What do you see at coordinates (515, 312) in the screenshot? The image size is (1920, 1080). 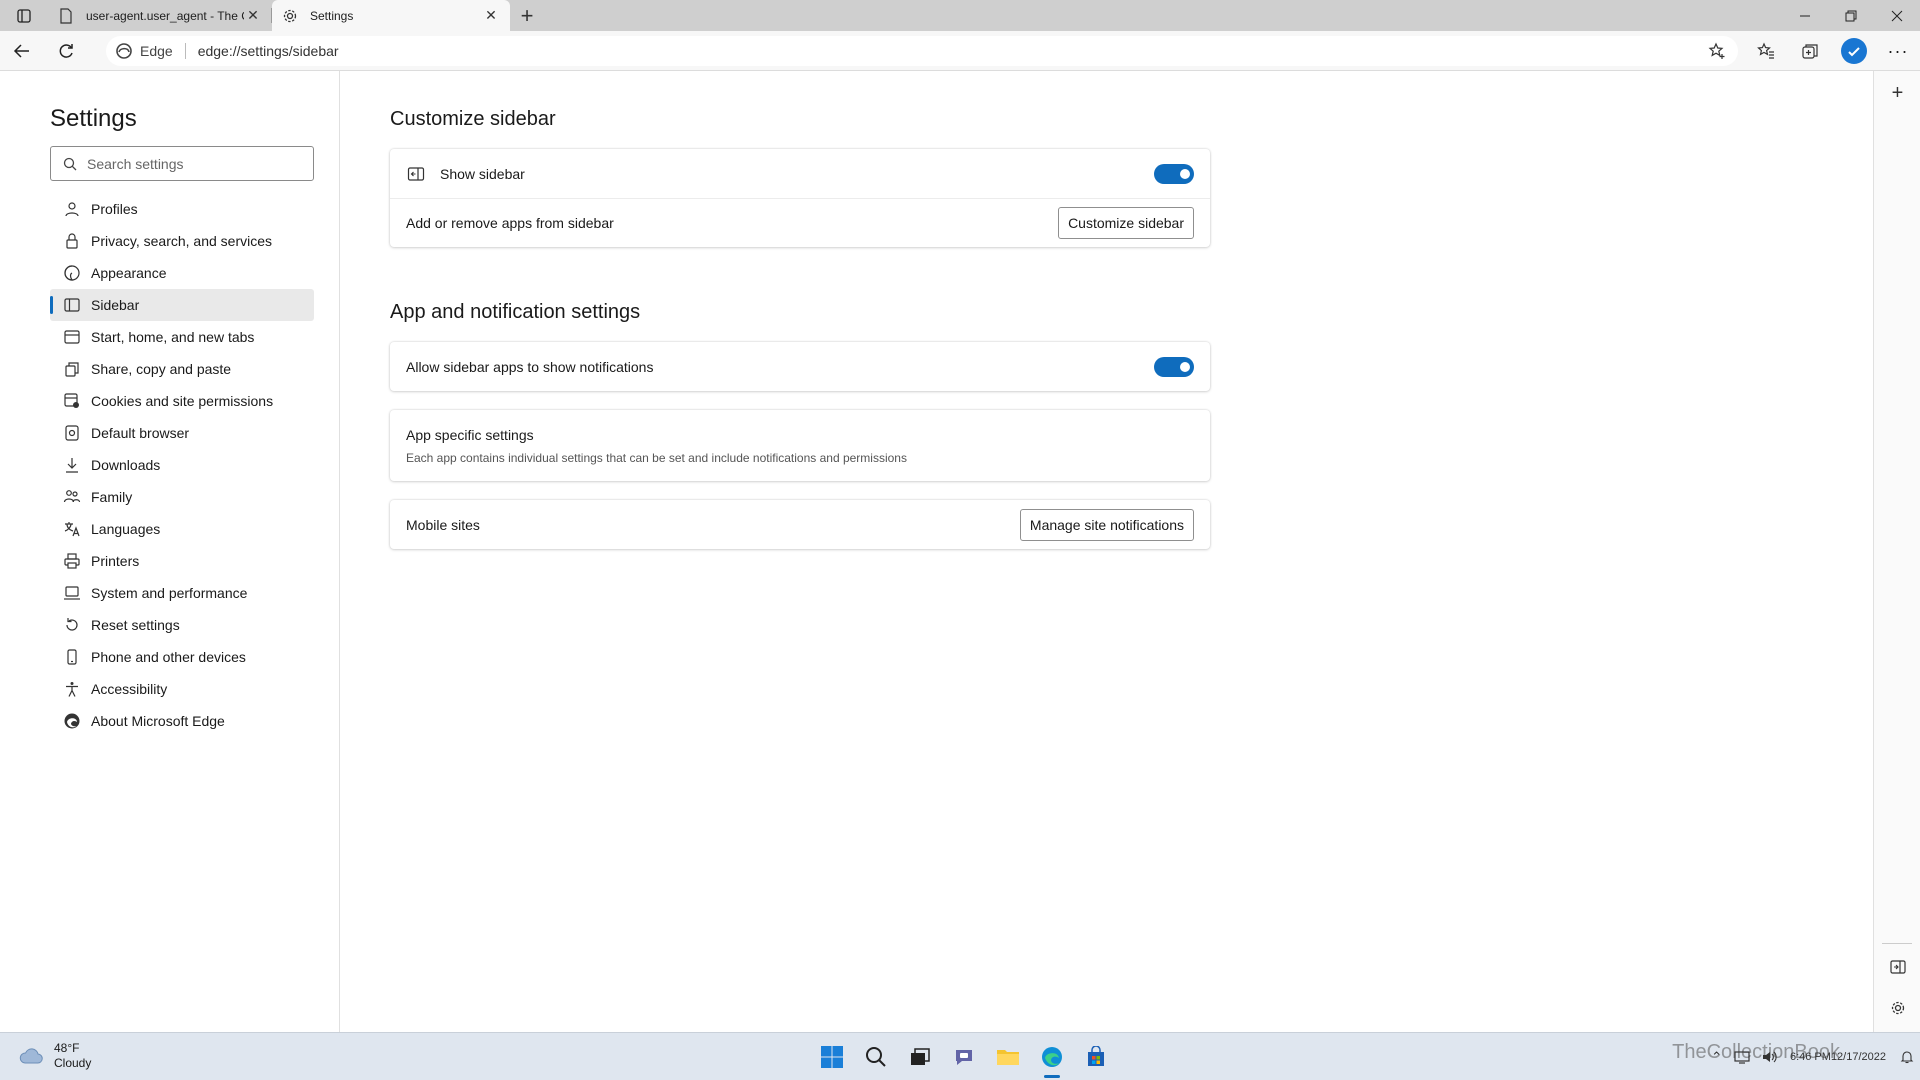 I see `section-title-notifications: App and notification settings` at bounding box center [515, 312].